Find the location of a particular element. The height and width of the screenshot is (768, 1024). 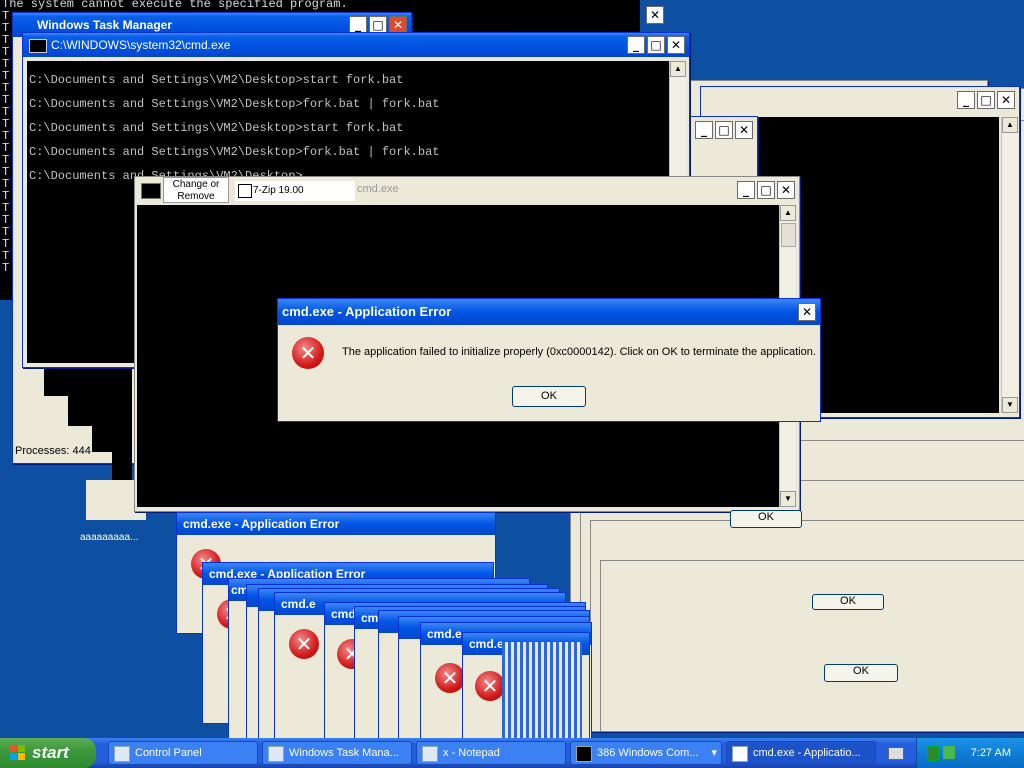

keyboard-icon is located at coordinates (896, 753).